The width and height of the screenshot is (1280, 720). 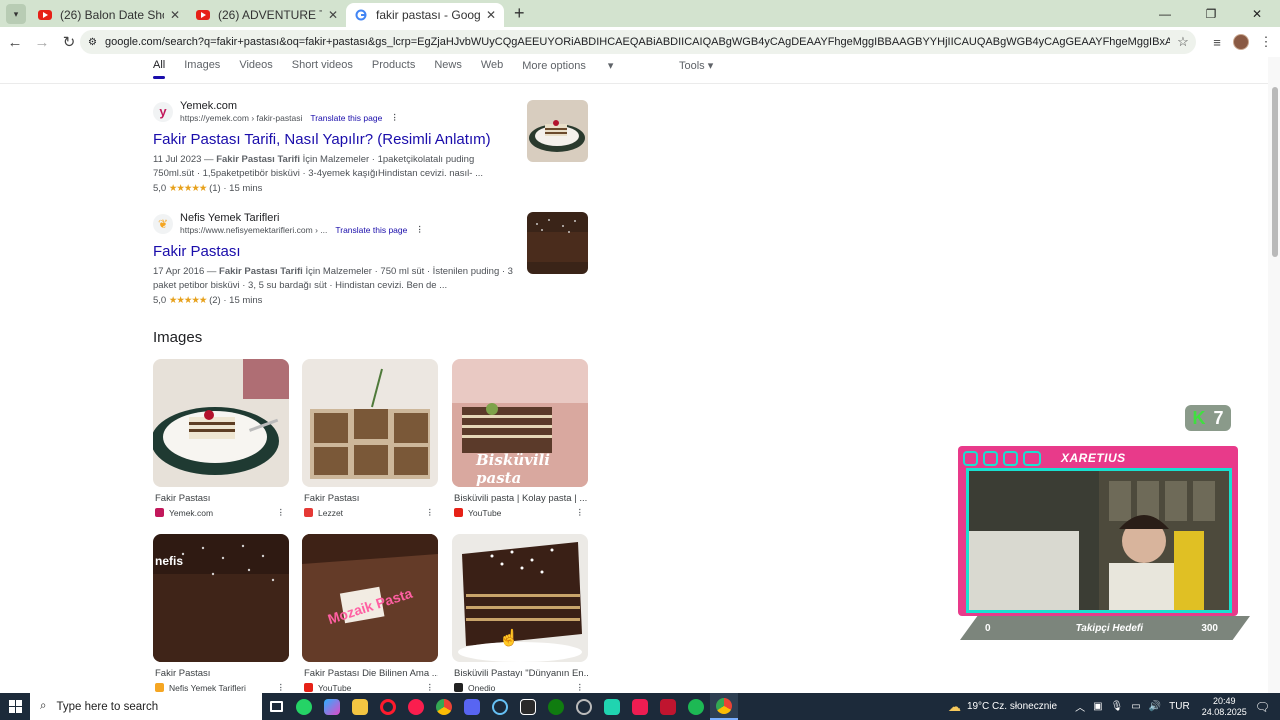 I want to click on image-card: Fakir Pastası Lezzet ⋮, so click(x=370, y=438).